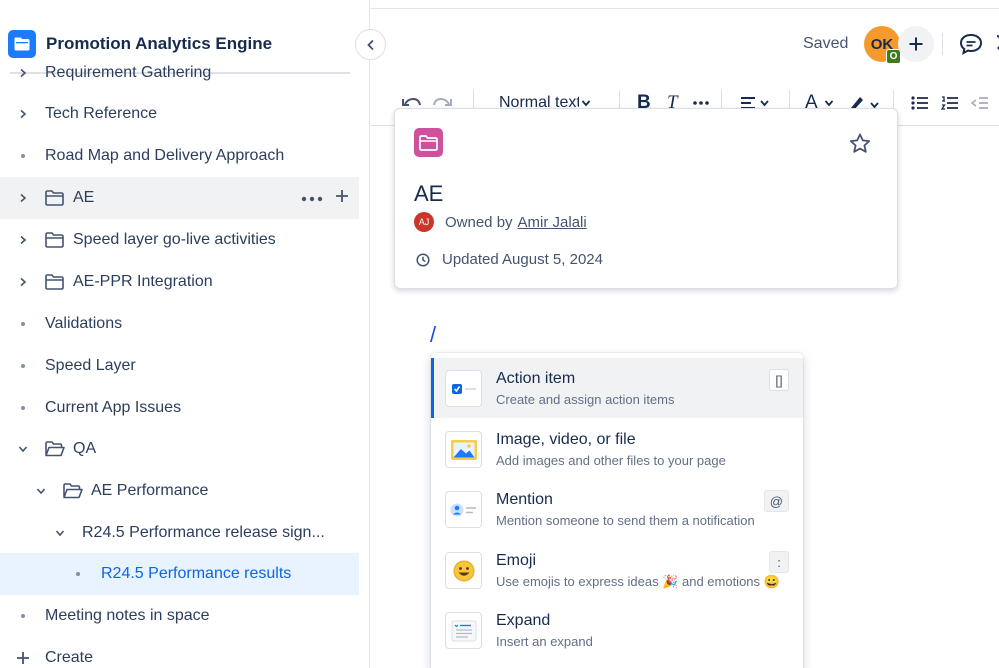  I want to click on tree-item-ae-ppr-integration: AE-PPR Integration, so click(179, 282).